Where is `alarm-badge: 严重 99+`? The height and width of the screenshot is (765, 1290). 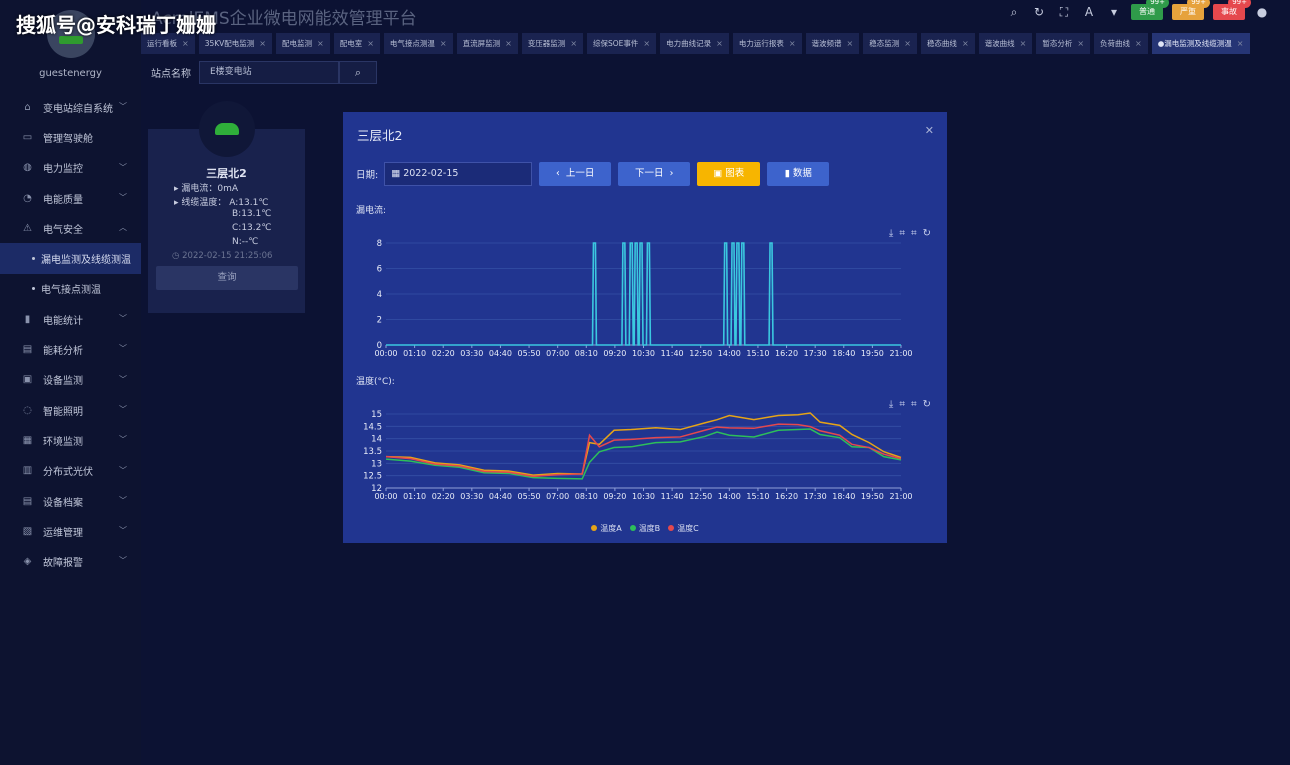
alarm-badge: 严重 99+ is located at coordinates (1191, 10).